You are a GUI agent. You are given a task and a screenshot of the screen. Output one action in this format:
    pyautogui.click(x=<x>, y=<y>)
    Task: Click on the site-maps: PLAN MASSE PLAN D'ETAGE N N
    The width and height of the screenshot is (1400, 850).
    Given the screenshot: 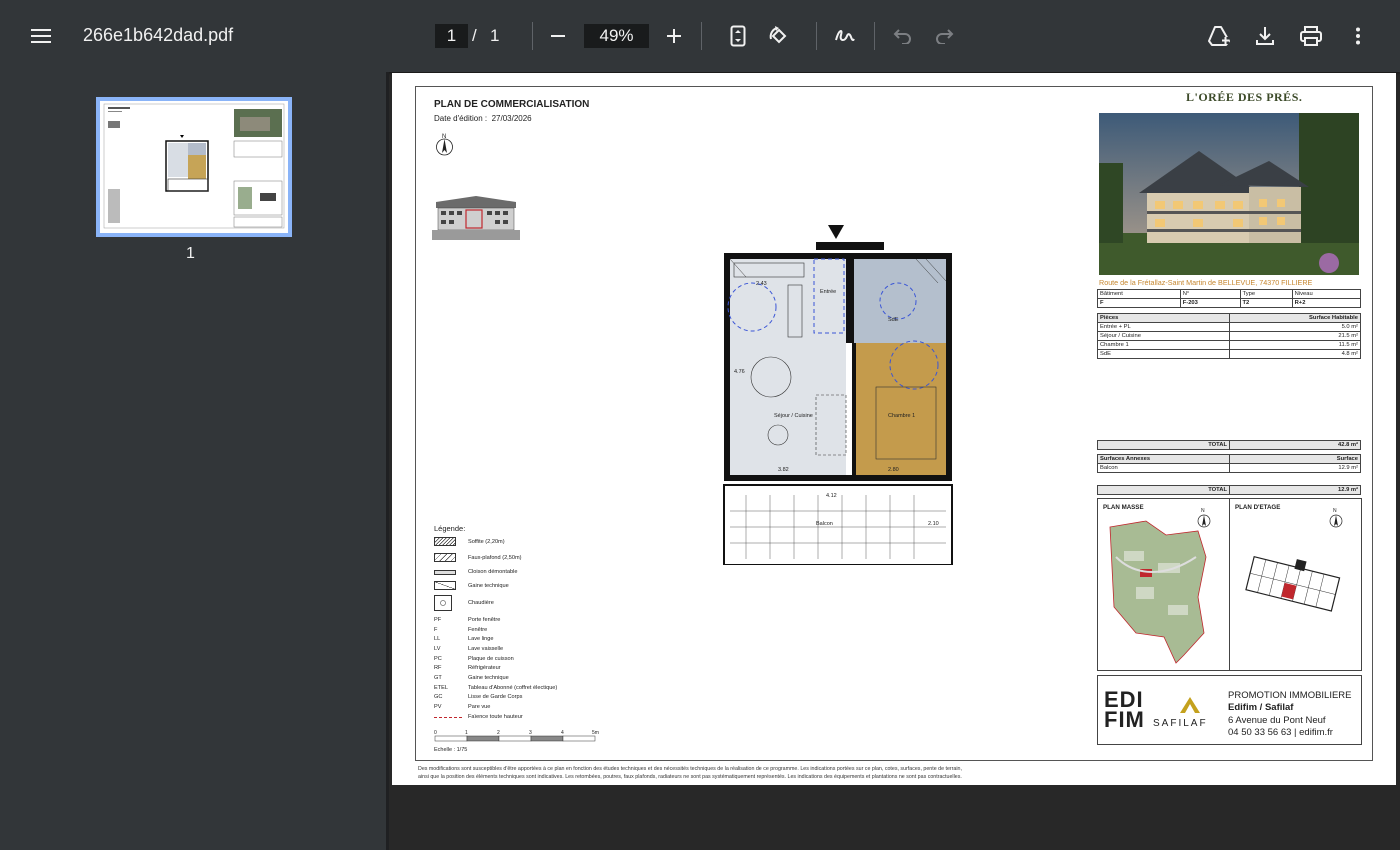 What is the action you would take?
    pyautogui.click(x=1229, y=584)
    